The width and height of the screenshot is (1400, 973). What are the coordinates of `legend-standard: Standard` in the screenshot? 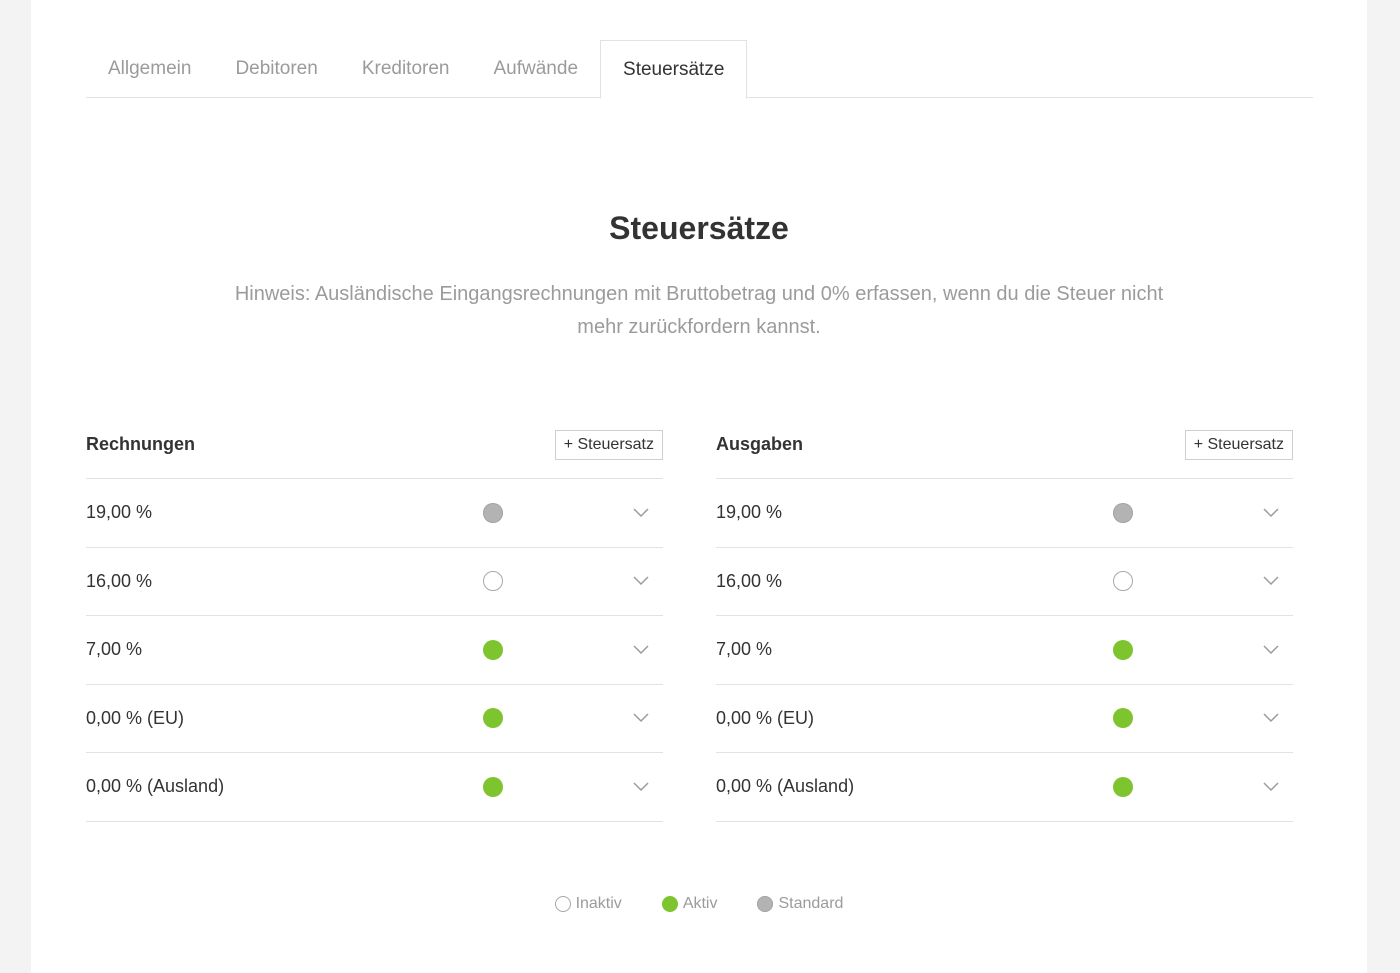 It's located at (800, 904).